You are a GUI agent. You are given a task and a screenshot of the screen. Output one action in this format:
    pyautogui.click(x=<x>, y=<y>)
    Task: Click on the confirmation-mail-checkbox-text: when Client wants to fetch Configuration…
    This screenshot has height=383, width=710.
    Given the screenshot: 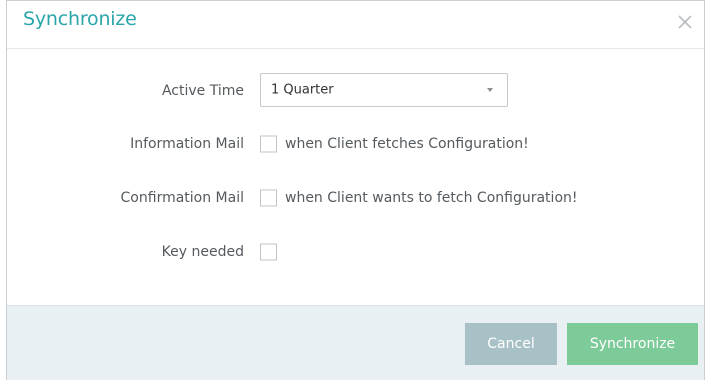 What is the action you would take?
    pyautogui.click(x=431, y=198)
    